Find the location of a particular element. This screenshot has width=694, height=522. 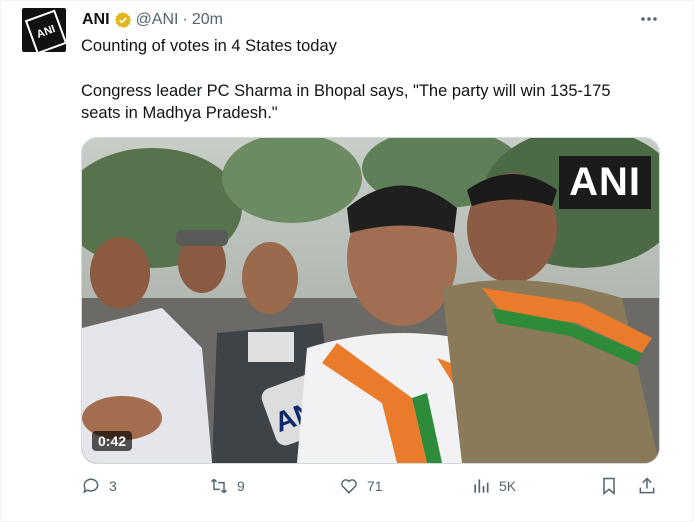

bookmark-icon is located at coordinates (609, 486).